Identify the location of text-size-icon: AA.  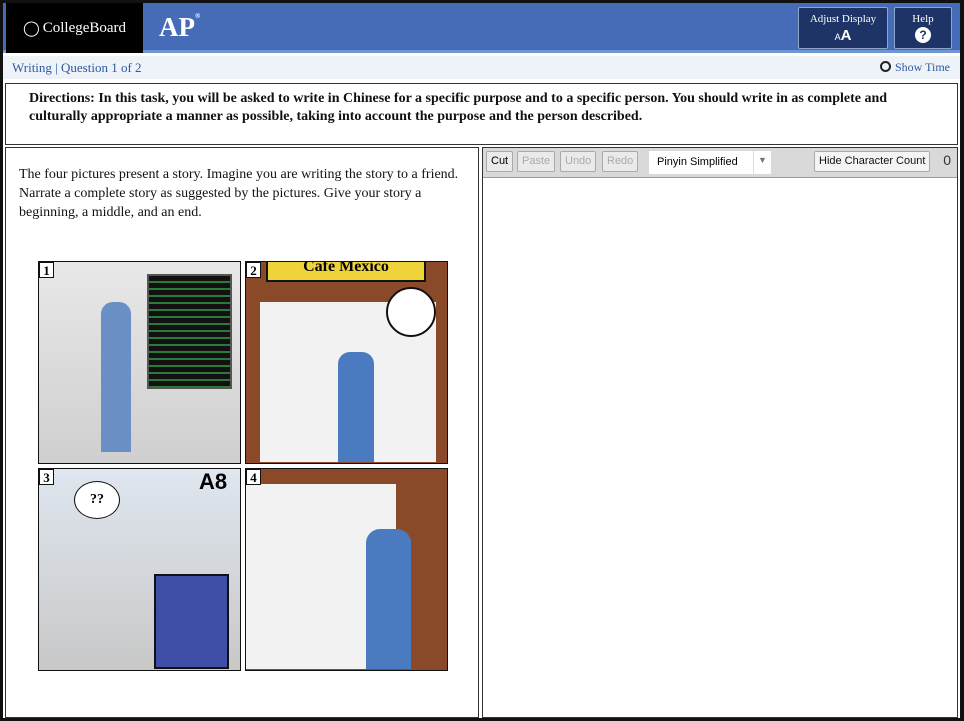
(843, 35).